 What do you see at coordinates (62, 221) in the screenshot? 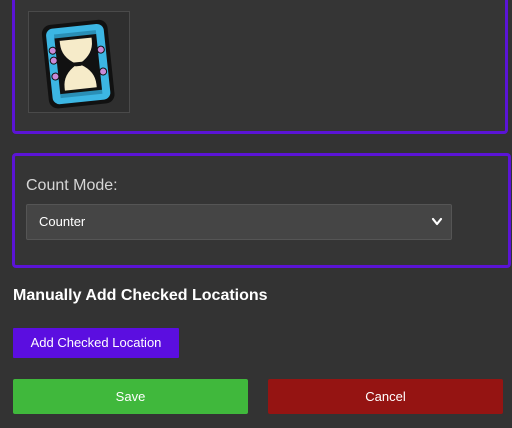
I see `count-mode-selected-value: Counter` at bounding box center [62, 221].